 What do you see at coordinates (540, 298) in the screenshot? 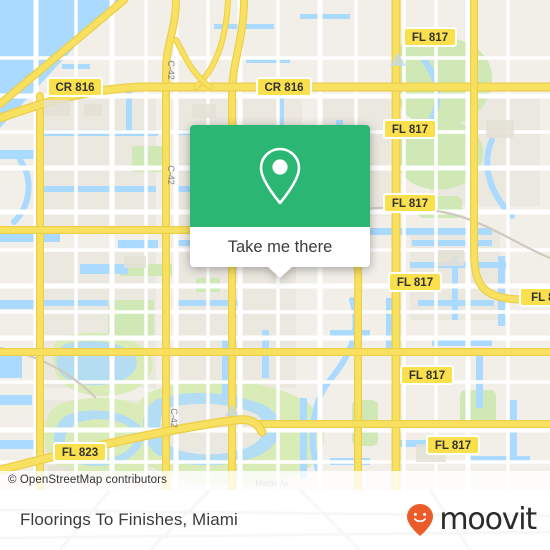
I see `highway-shield-label: FL 83` at bounding box center [540, 298].